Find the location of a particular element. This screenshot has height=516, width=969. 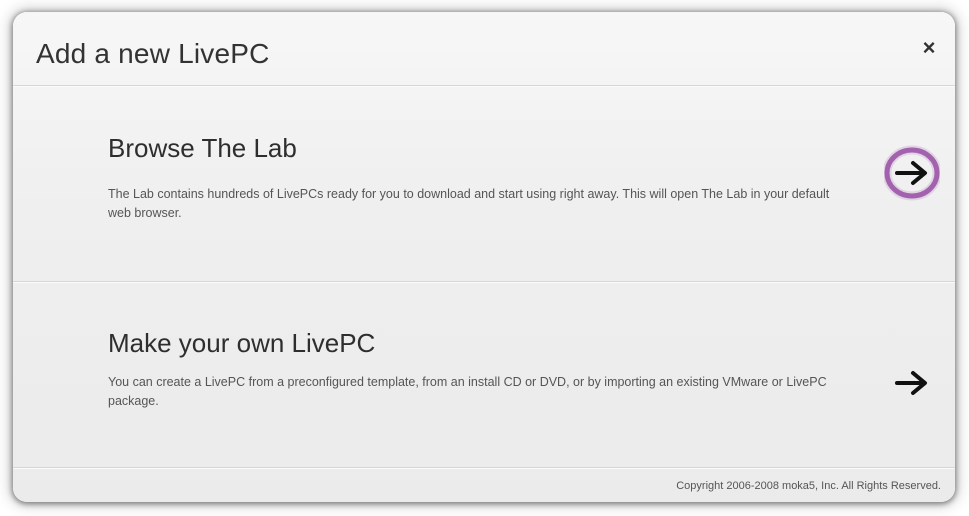

close-icon: × is located at coordinates (929, 47).